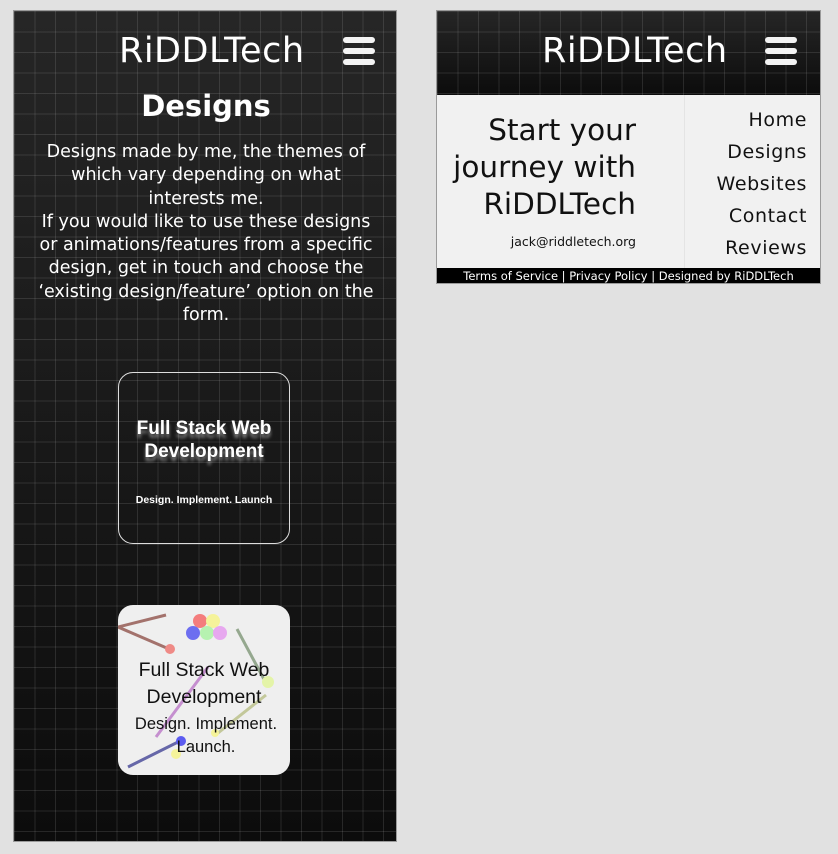 The width and height of the screenshot is (838, 854). What do you see at coordinates (726, 276) in the screenshot?
I see `credit-link: Designed by RiDDLTech` at bounding box center [726, 276].